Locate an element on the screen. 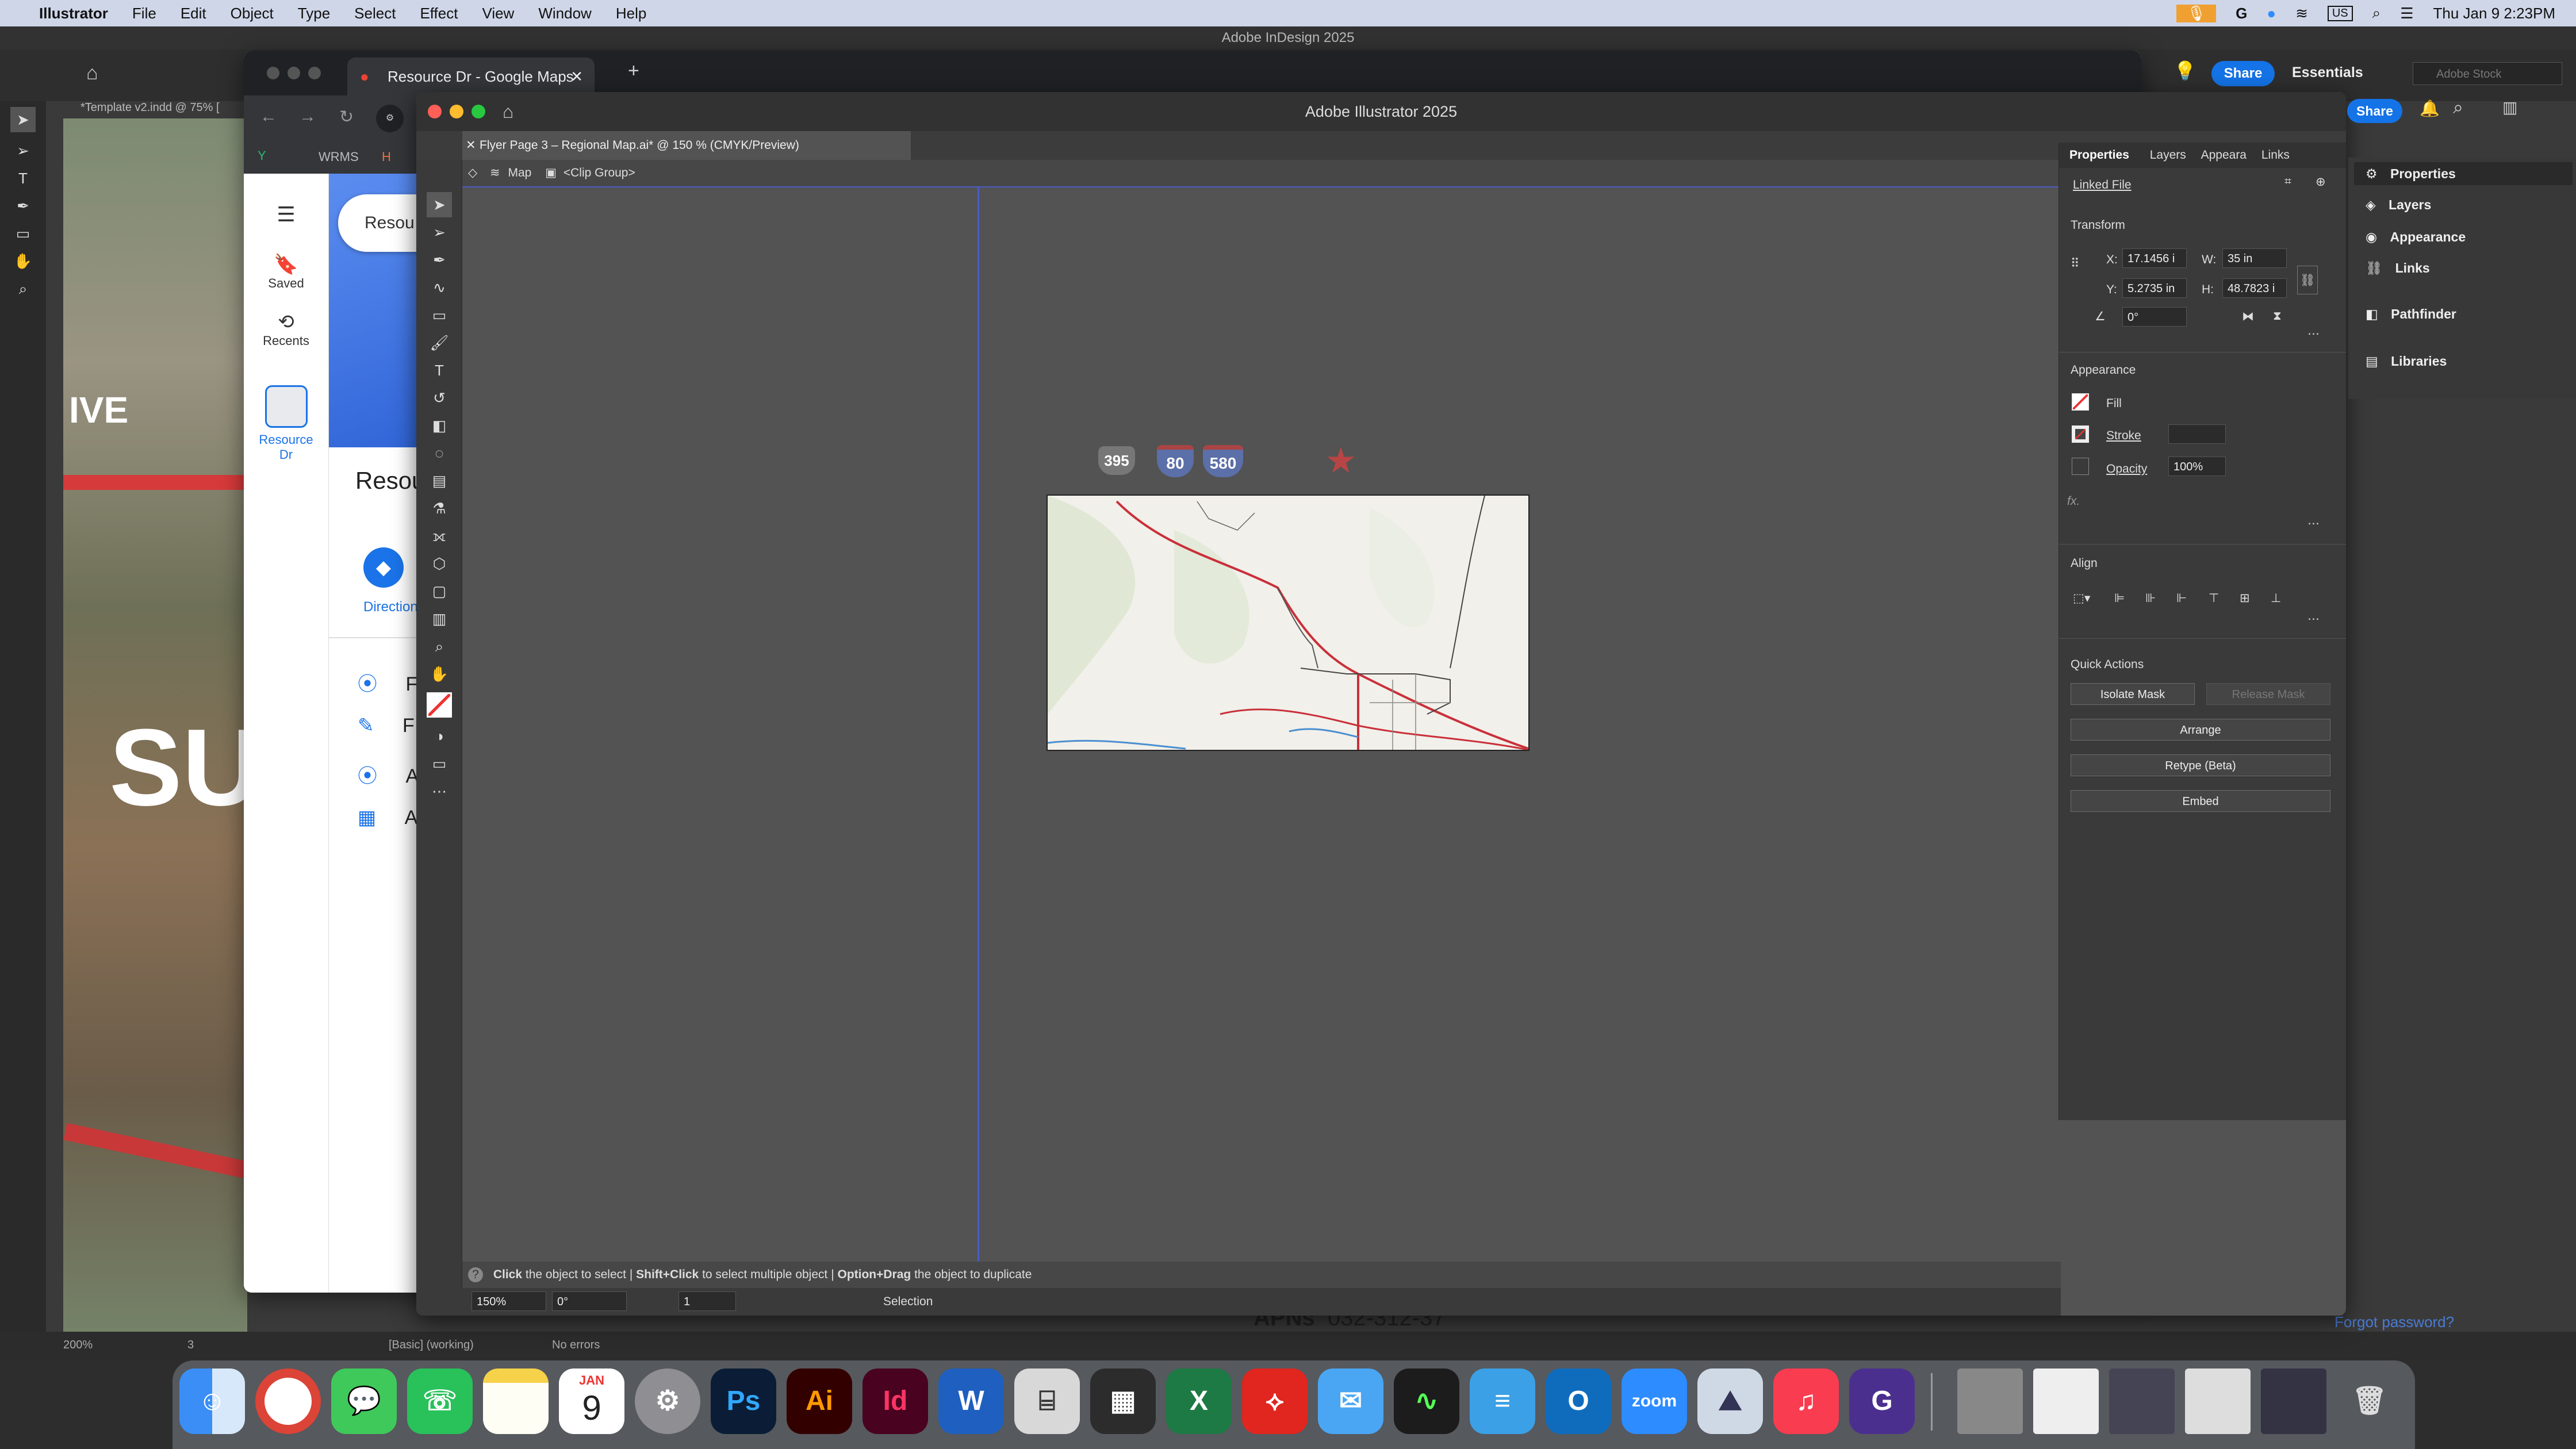 This screenshot has height=1449, width=2576. ai-share-button: Share is located at coordinates (2374, 111).